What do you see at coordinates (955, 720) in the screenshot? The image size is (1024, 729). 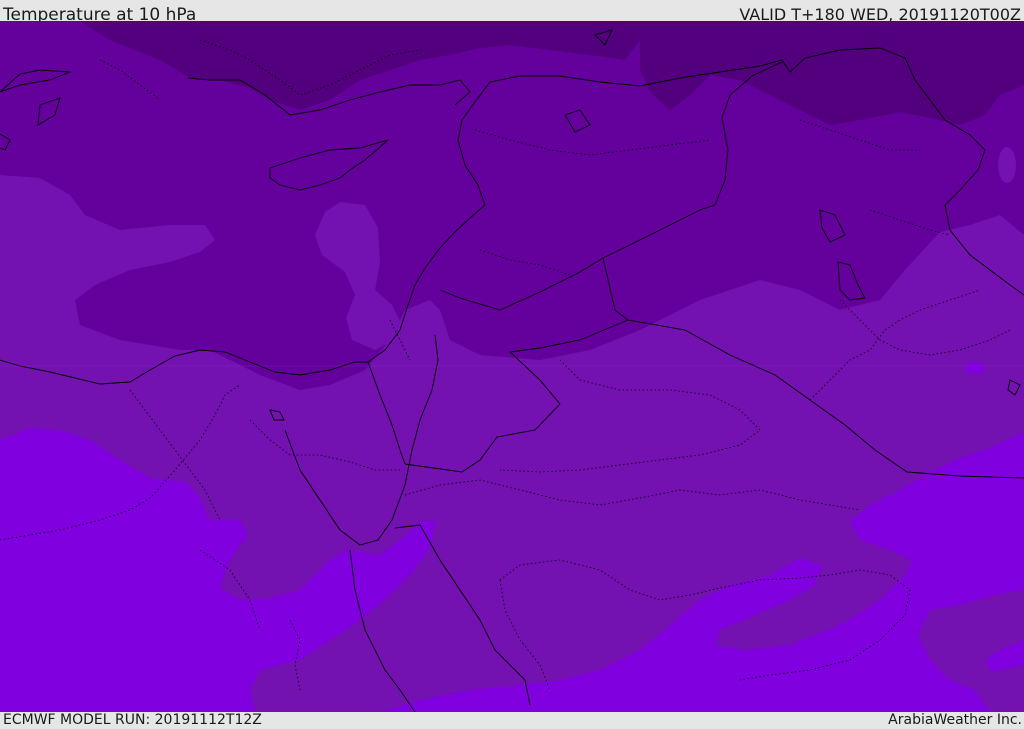 I see `brand-credit: ArabiaWeather Inc.` at bounding box center [955, 720].